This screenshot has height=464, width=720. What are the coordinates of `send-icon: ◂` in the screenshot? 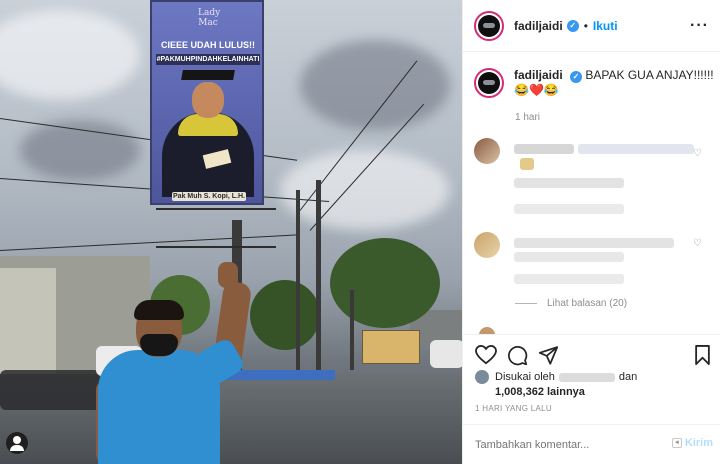 It's located at (676, 443).